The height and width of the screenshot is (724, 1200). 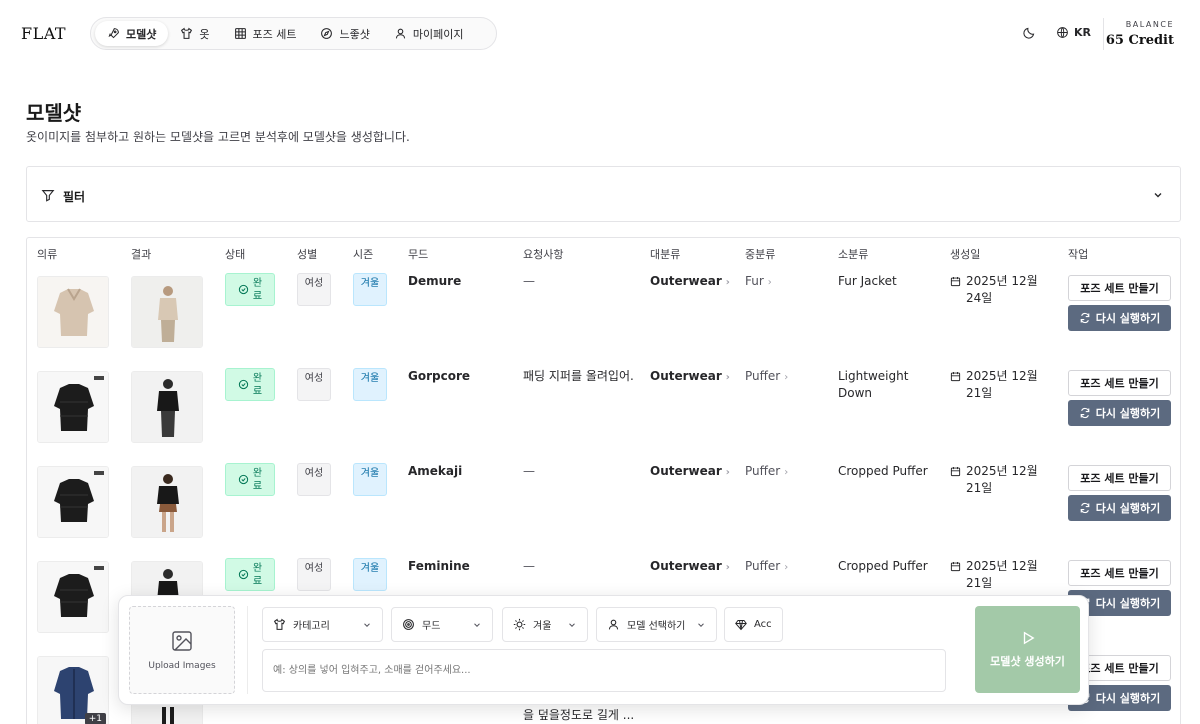 What do you see at coordinates (883, 566) in the screenshot?
I see `minor-category-cell: Cropped Puffer` at bounding box center [883, 566].